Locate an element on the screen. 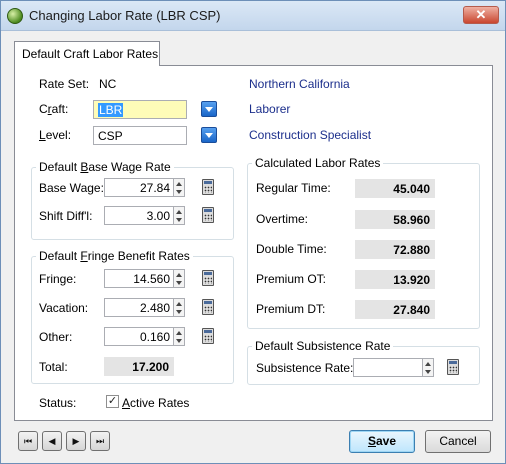 The image size is (506, 464). premium-ot-value: 13.920 is located at coordinates (395, 279).